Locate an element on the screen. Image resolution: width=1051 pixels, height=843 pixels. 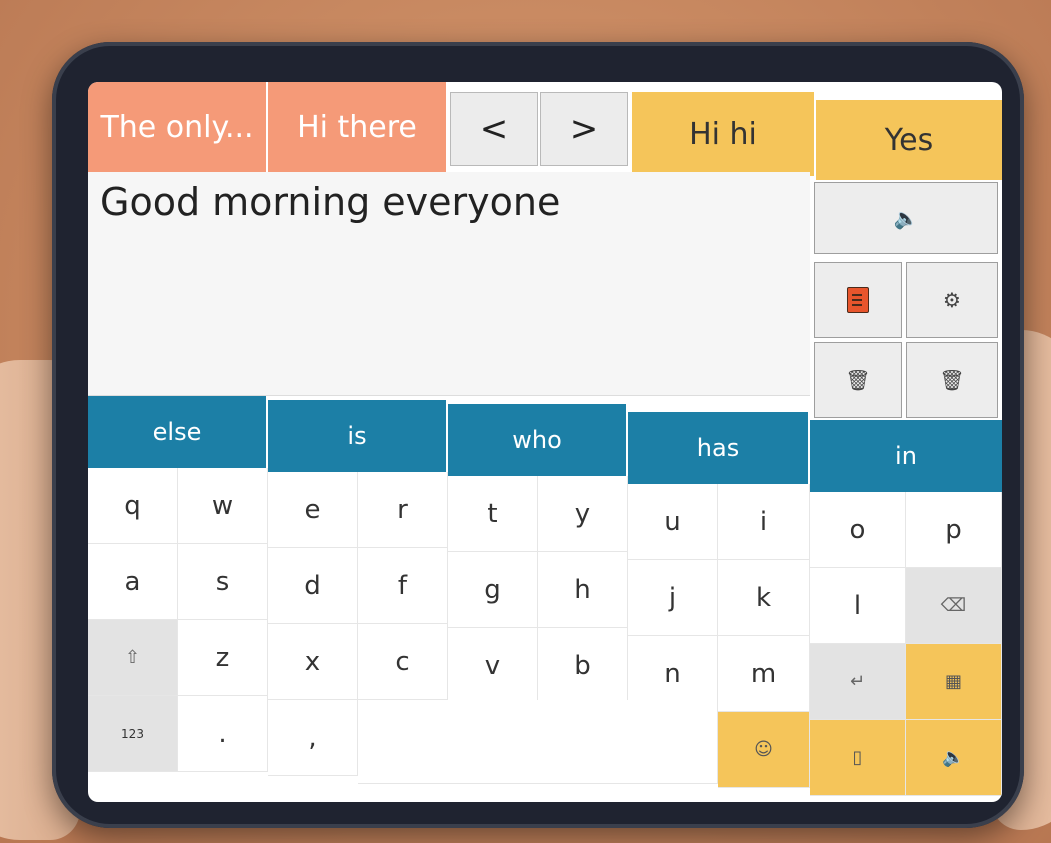
suggestion-in: in is located at coordinates (906, 456).